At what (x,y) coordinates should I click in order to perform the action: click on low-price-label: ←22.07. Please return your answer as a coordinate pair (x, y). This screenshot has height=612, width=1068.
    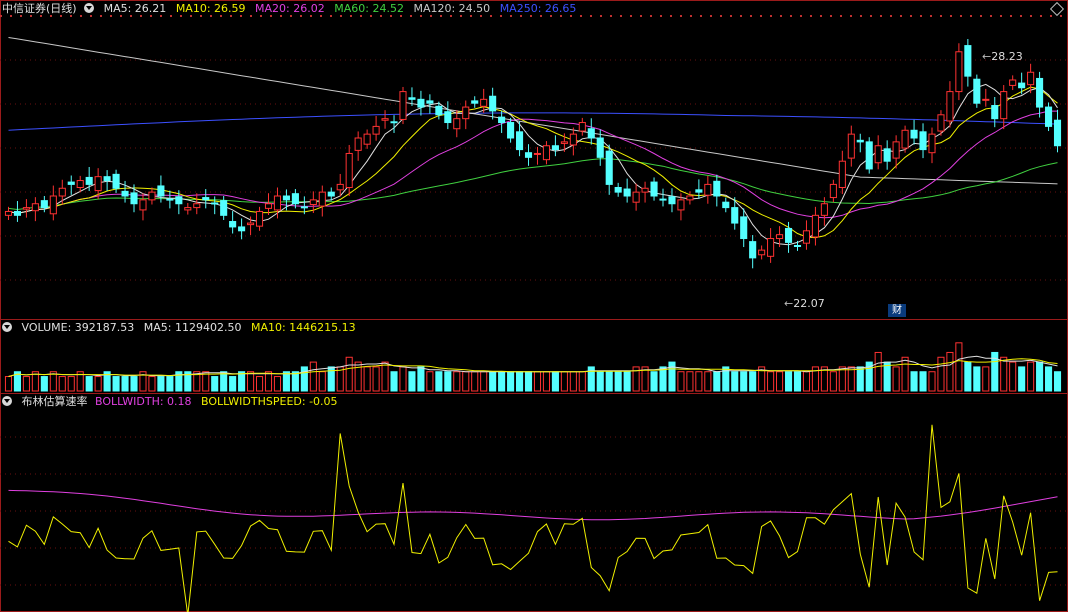
    Looking at the image, I should click on (804, 303).